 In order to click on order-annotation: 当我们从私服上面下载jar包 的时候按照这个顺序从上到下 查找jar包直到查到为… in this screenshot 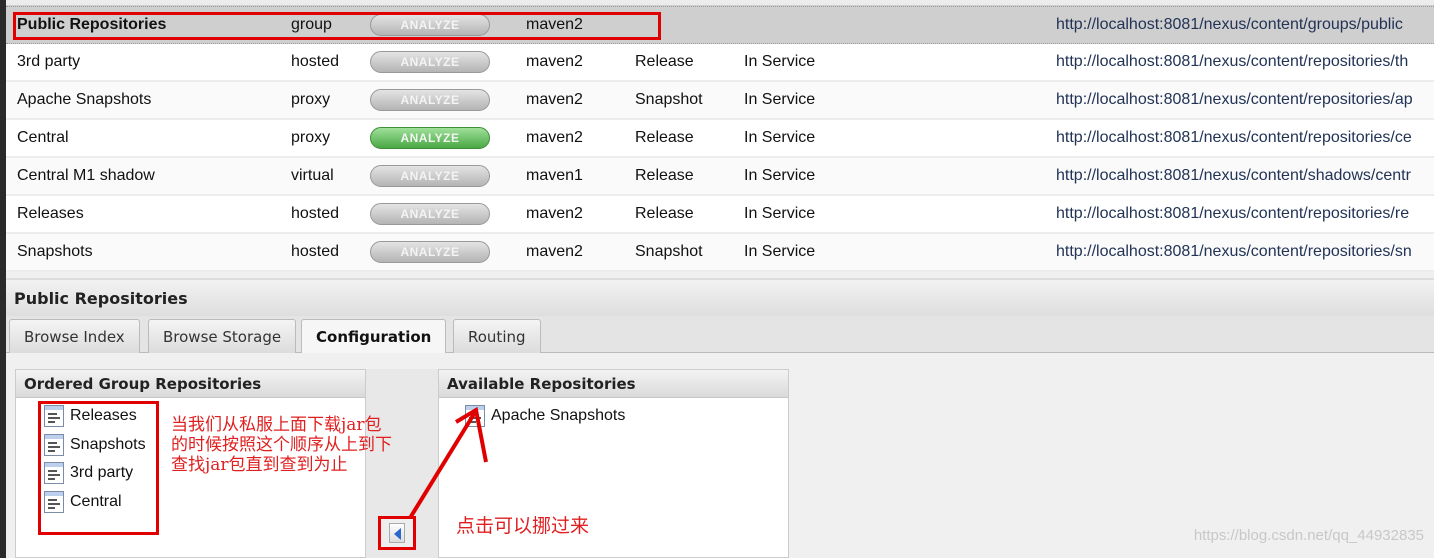, I will do `click(281, 445)`.